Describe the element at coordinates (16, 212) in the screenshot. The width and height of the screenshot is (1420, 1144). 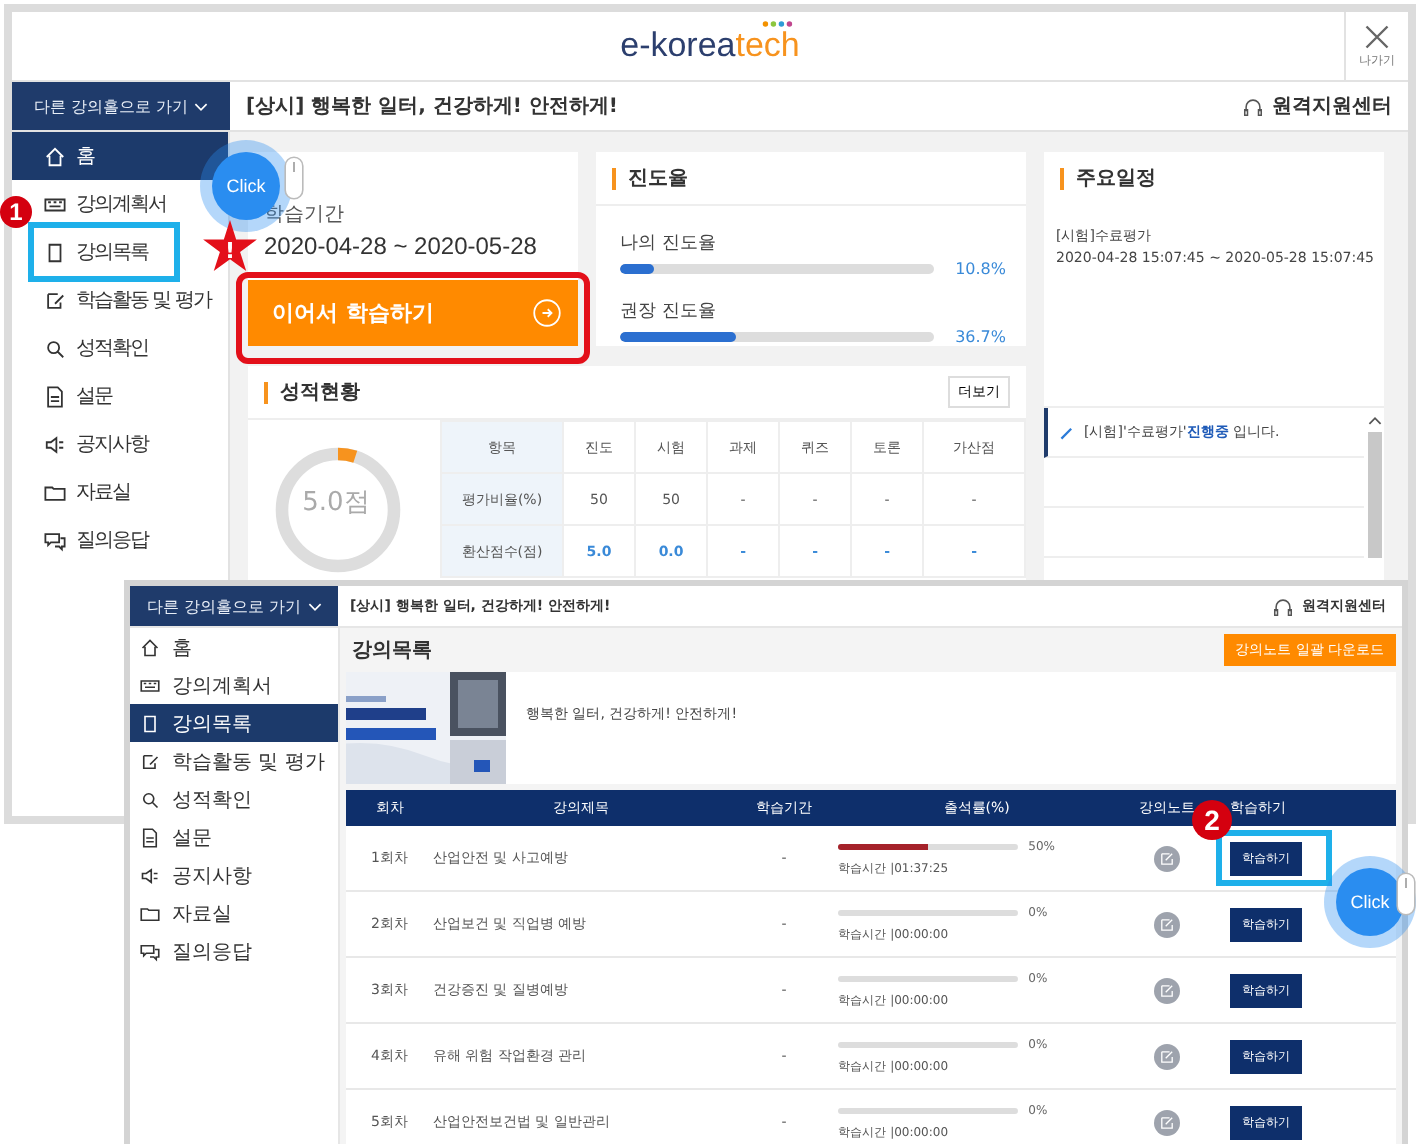
I see `step-badge: 1` at that location.